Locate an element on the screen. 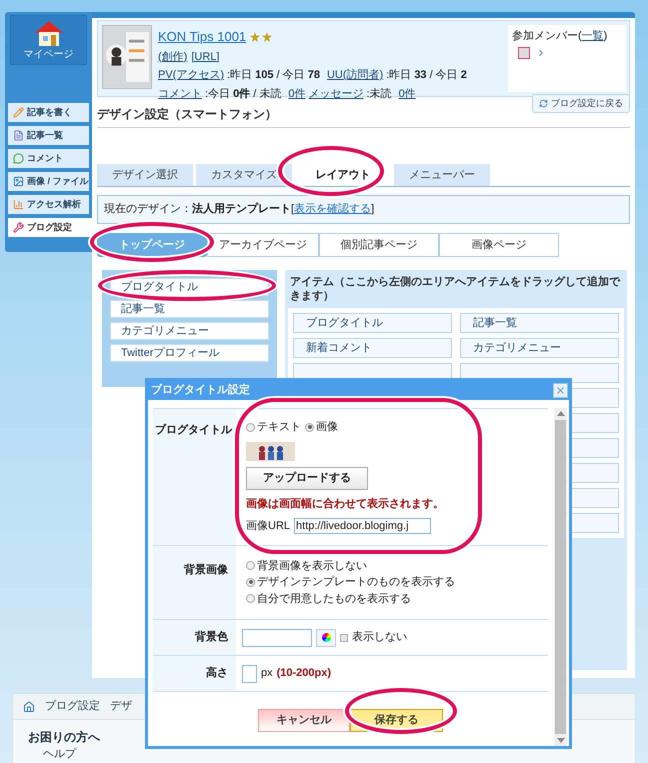  page-tab: アーカイブページ is located at coordinates (263, 245).